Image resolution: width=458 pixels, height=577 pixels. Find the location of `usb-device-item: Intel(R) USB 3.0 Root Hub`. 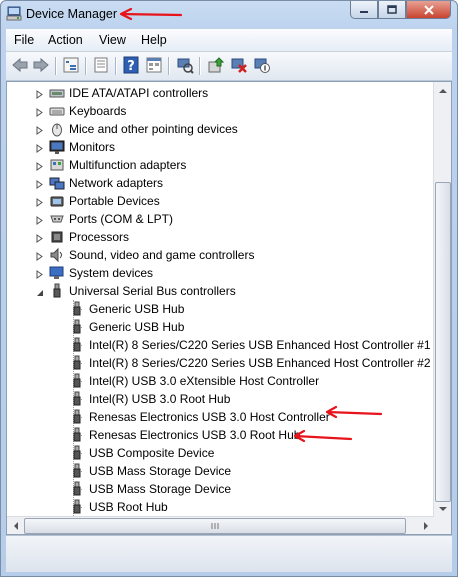

usb-device-item: Intel(R) USB 3.0 Root Hub is located at coordinates (220, 399).